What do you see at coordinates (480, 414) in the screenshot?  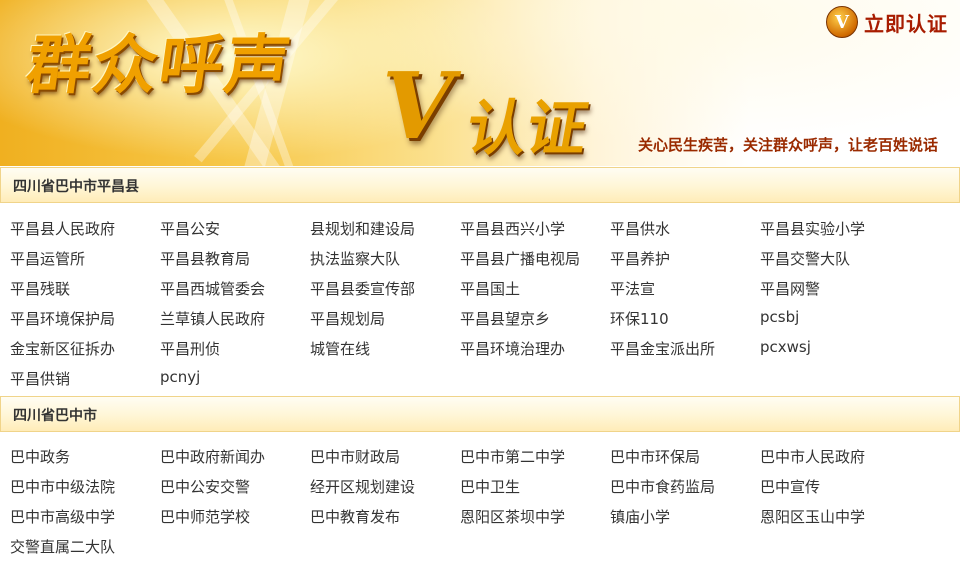 I see `section-header-bazhong: 四川省巴中市` at bounding box center [480, 414].